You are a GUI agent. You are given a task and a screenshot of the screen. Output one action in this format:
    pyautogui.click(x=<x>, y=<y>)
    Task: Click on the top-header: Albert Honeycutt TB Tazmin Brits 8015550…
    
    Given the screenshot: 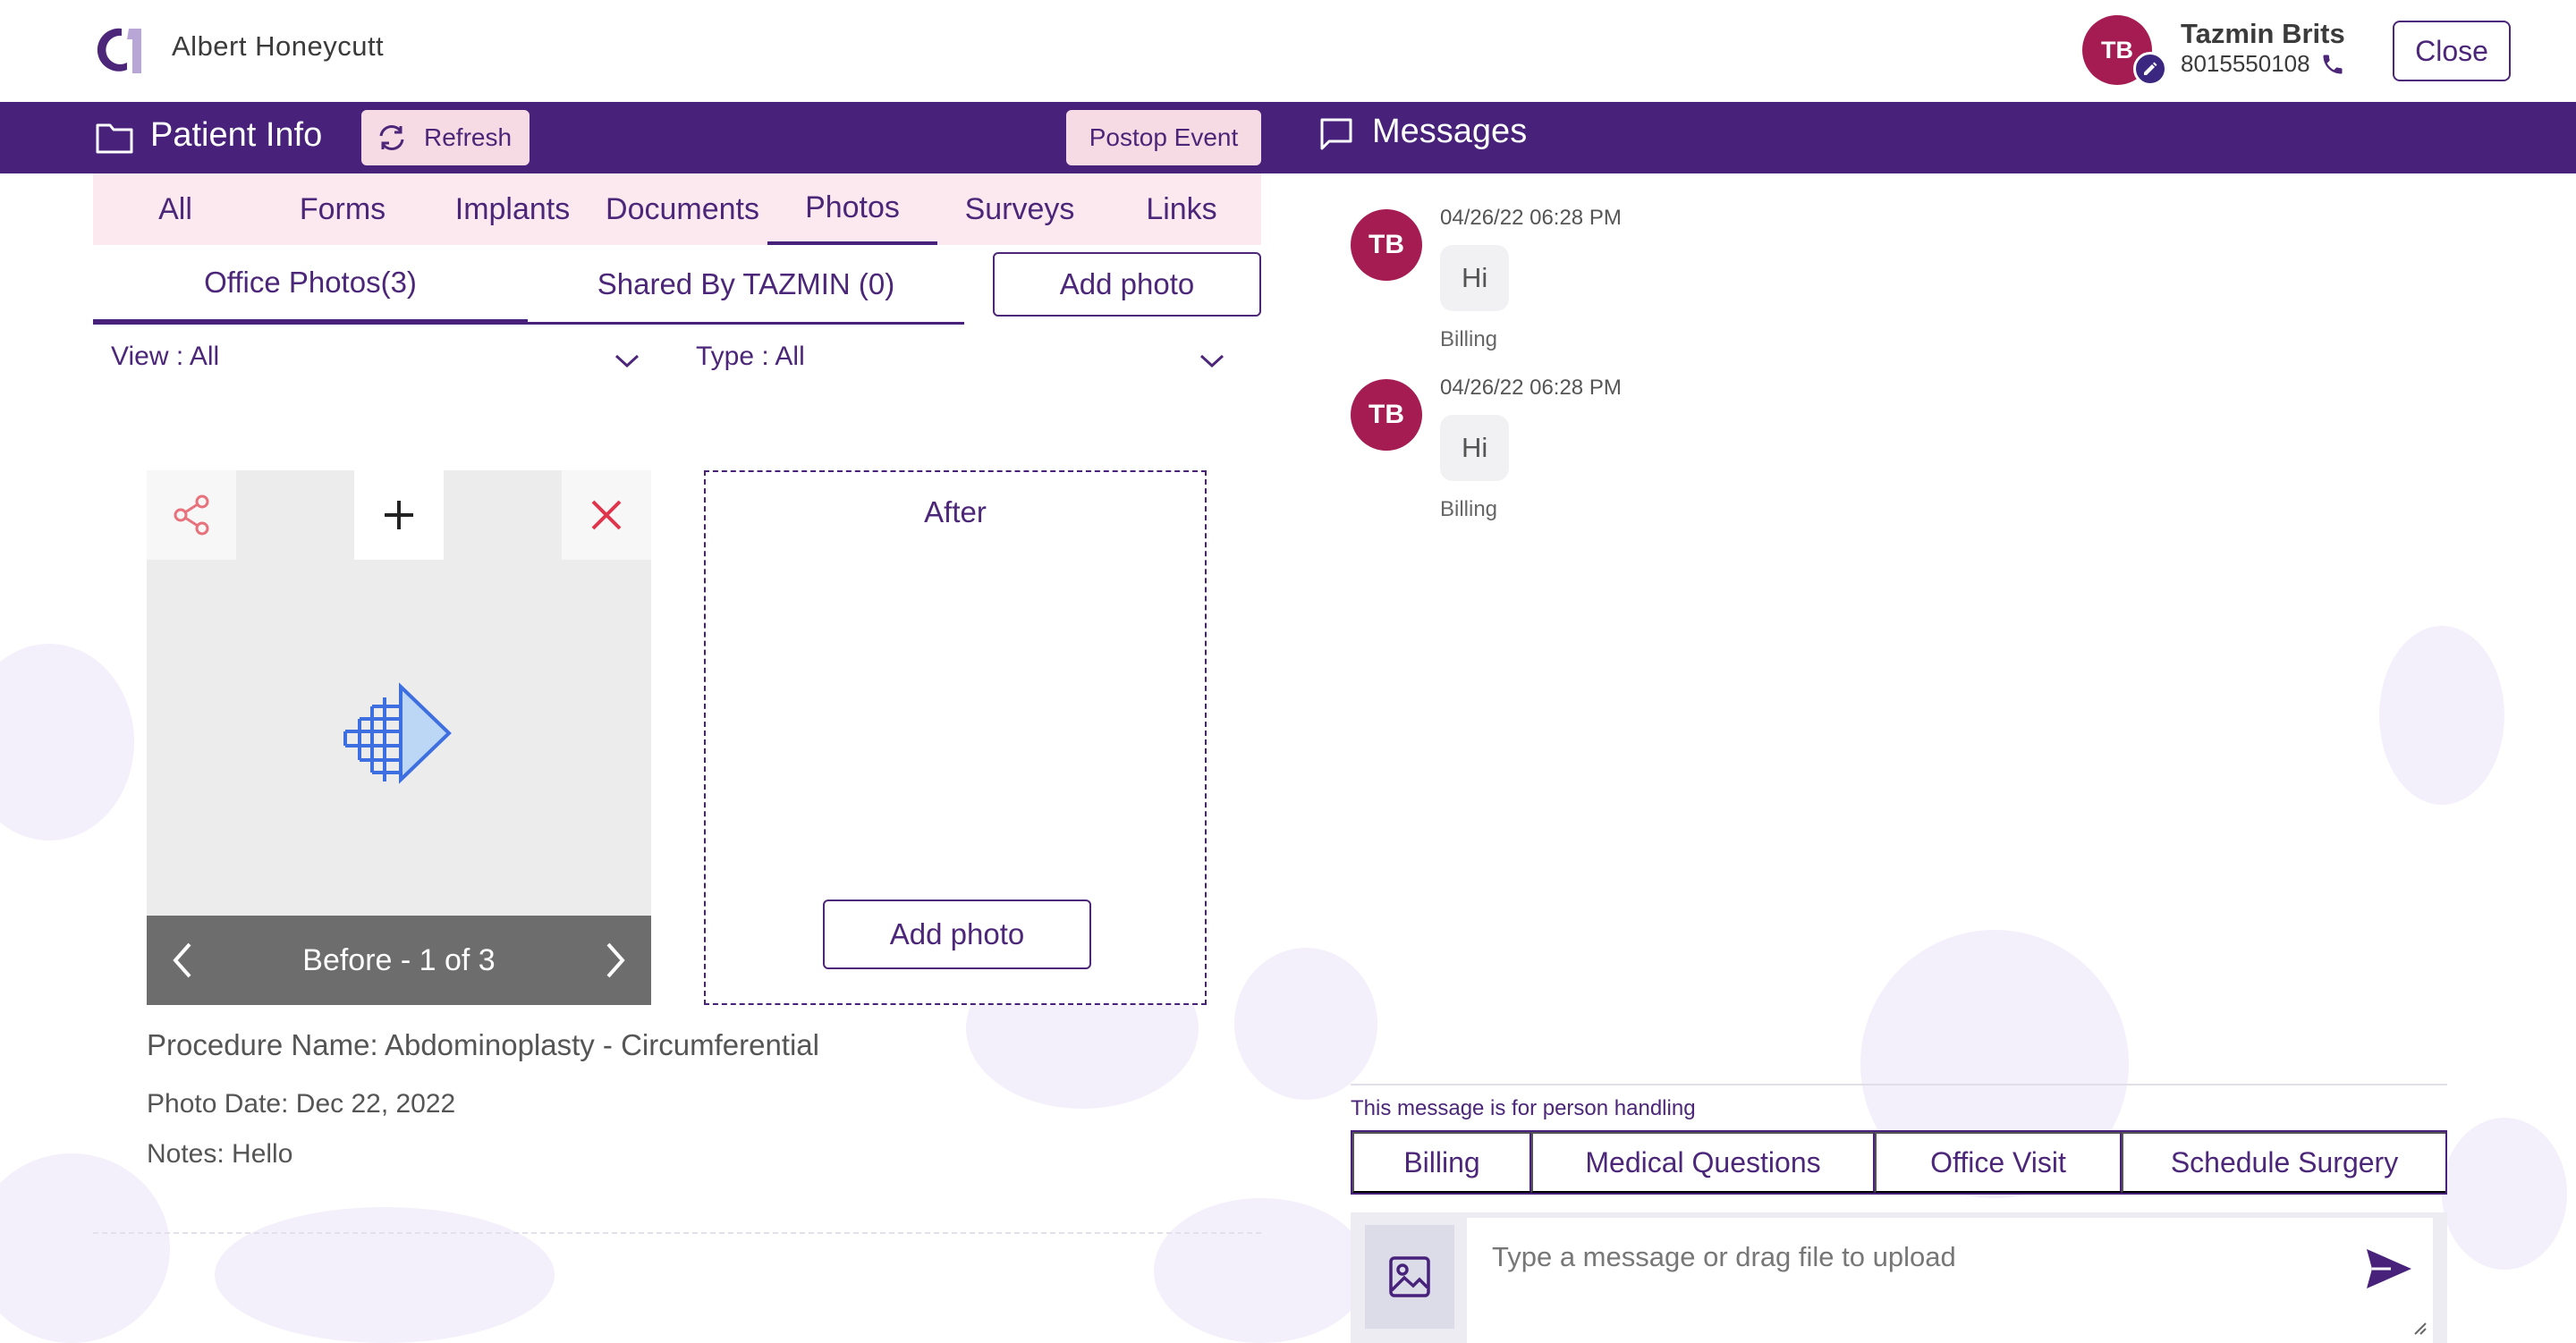 What is the action you would take?
    pyautogui.click(x=1288, y=51)
    